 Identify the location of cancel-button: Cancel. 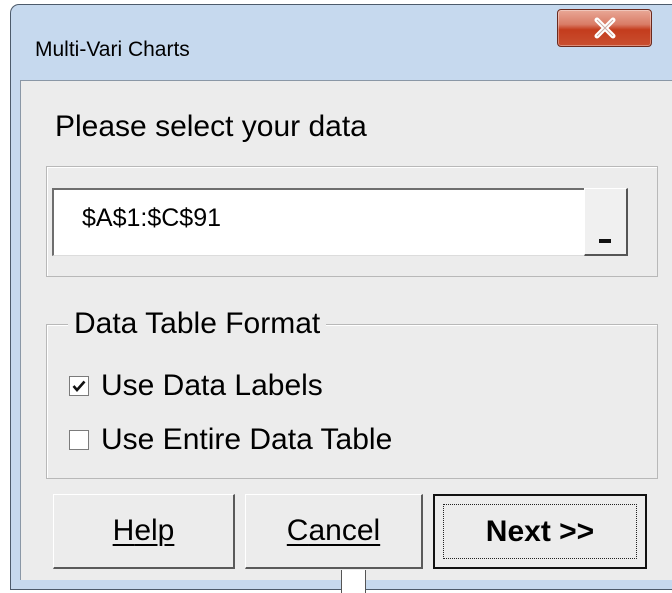
(334, 531).